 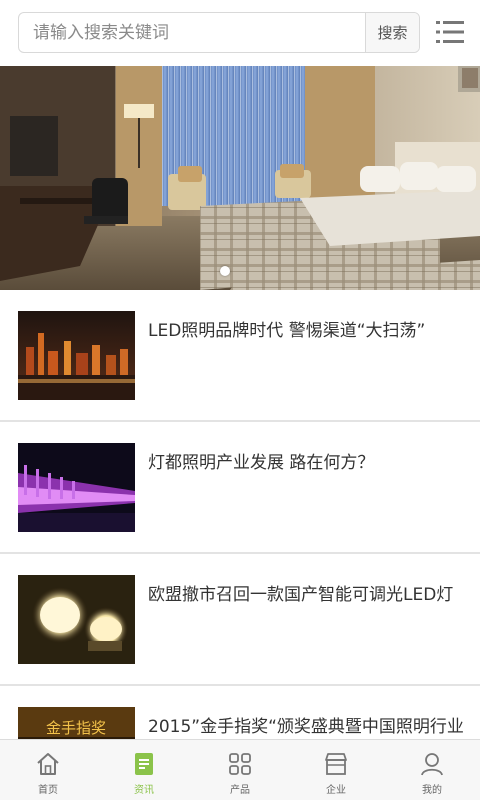 I want to click on home-icon, so click(x=48, y=764).